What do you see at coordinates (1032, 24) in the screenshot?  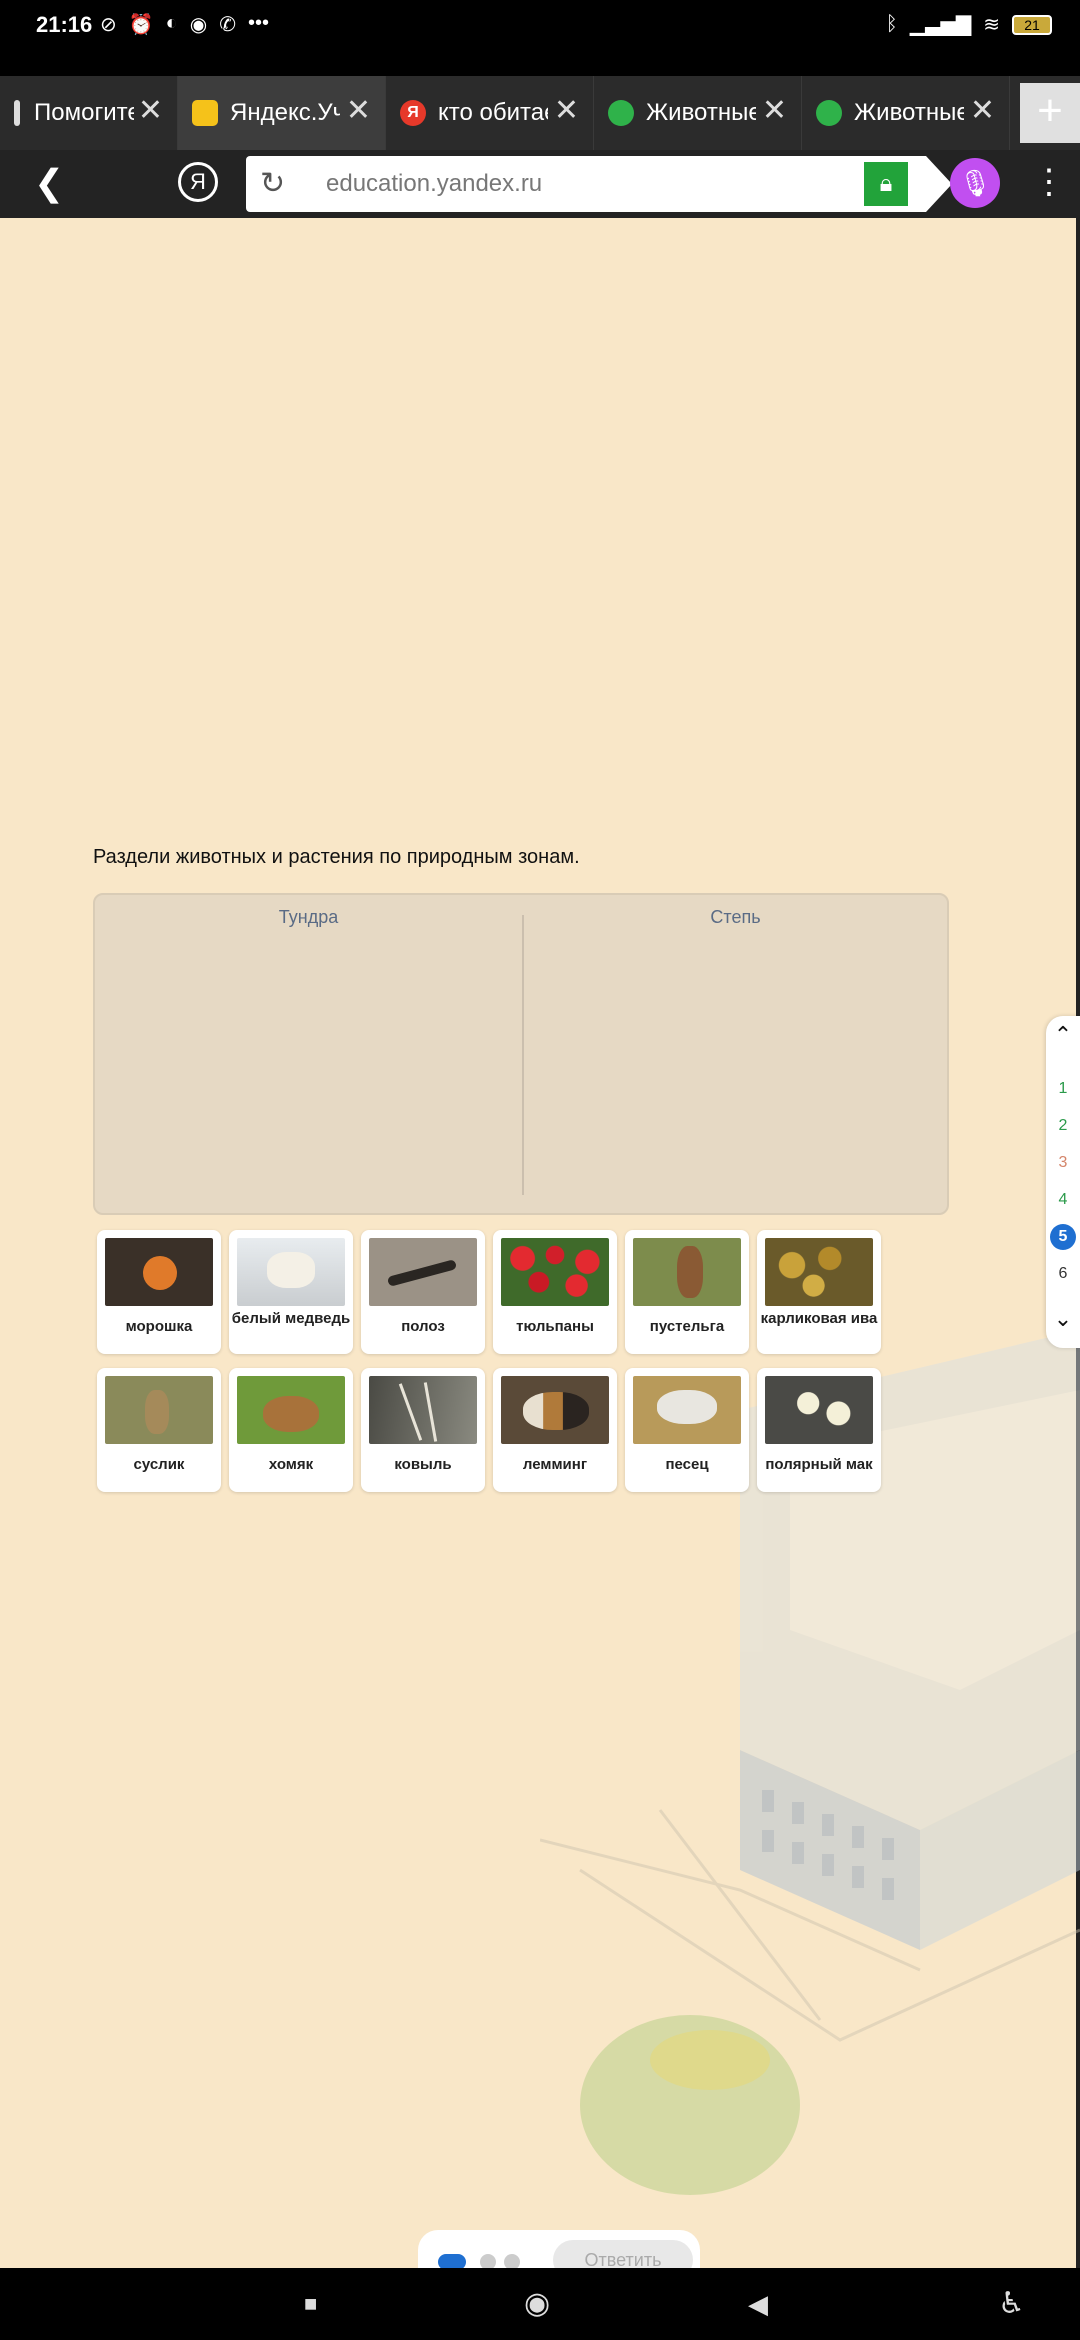 I see `battery-icon: 21` at bounding box center [1032, 24].